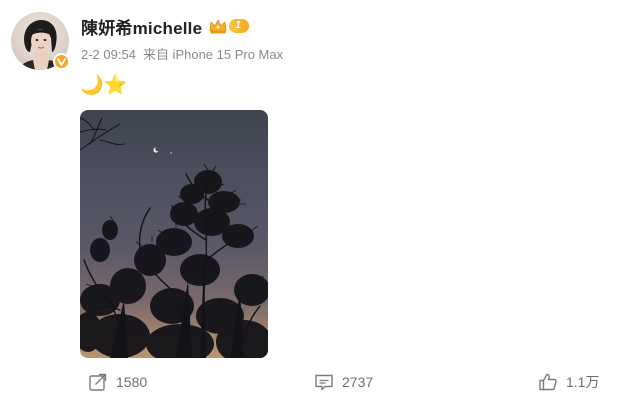 The height and width of the screenshot is (409, 640). What do you see at coordinates (104, 85) in the screenshot?
I see `post-text: 🌙⭐` at bounding box center [104, 85].